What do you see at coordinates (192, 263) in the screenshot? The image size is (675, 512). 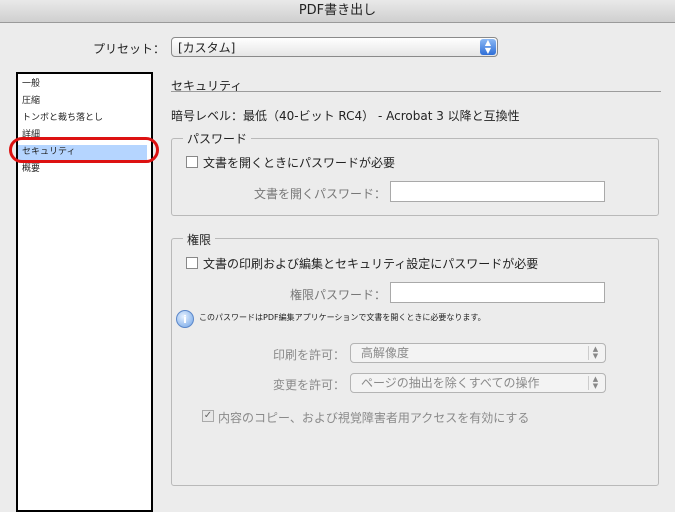 I see `require-permission-password-checkbox` at bounding box center [192, 263].